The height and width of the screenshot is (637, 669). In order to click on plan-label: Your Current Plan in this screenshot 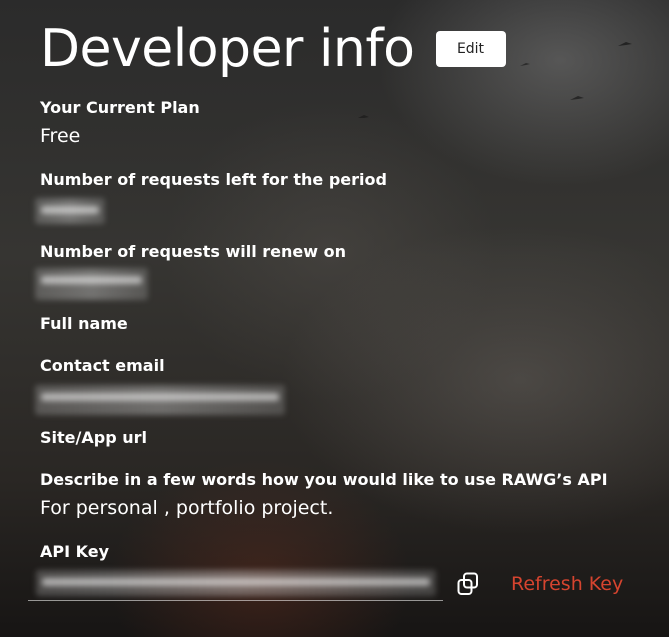, I will do `click(120, 107)`.